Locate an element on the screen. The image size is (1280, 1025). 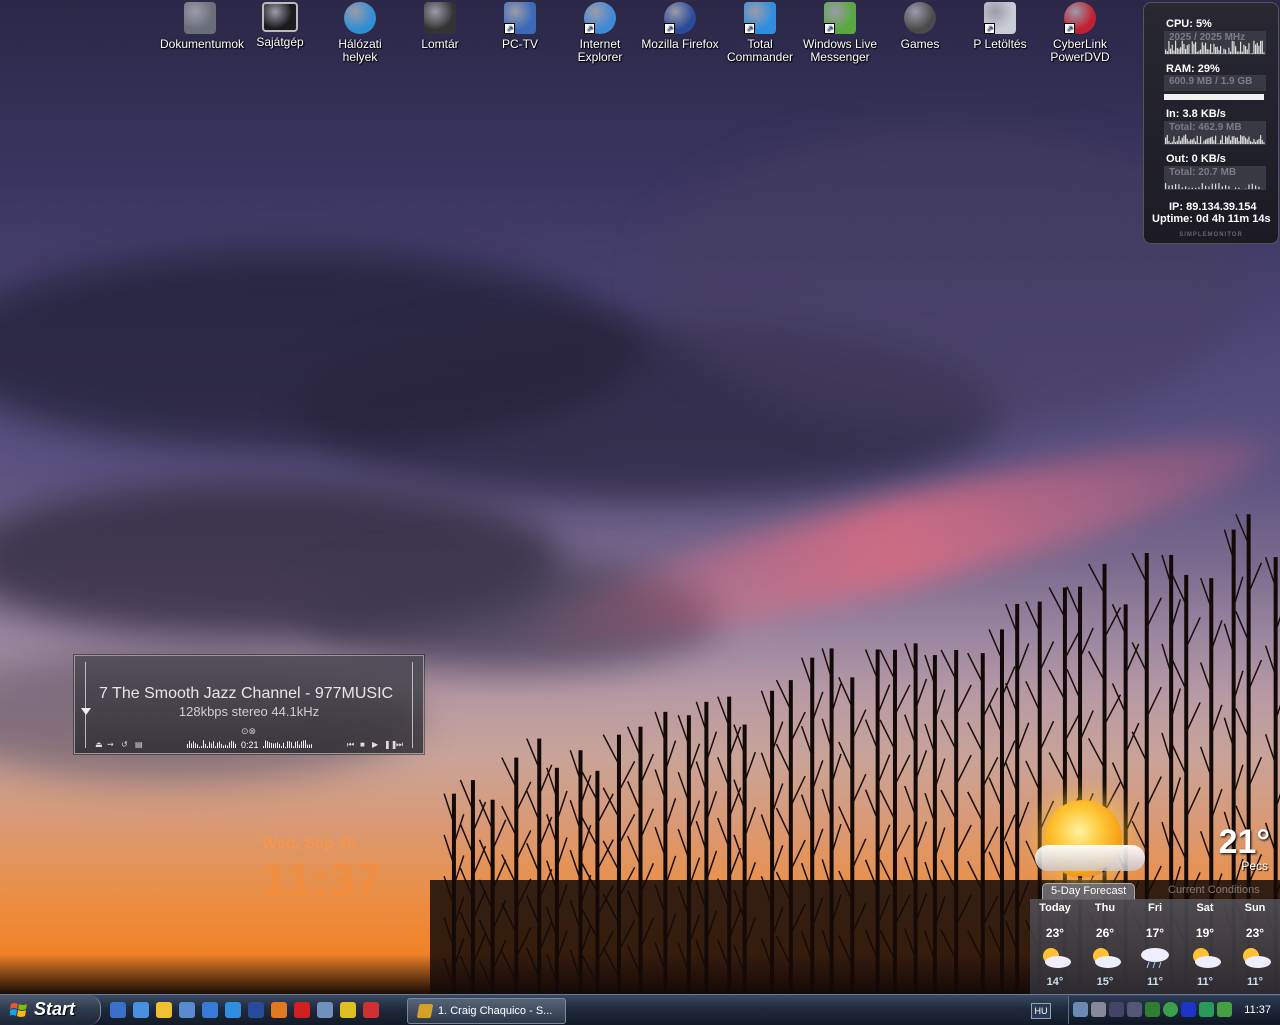
clock-date: Wed, Sep 30 is located at coordinates (309, 844).